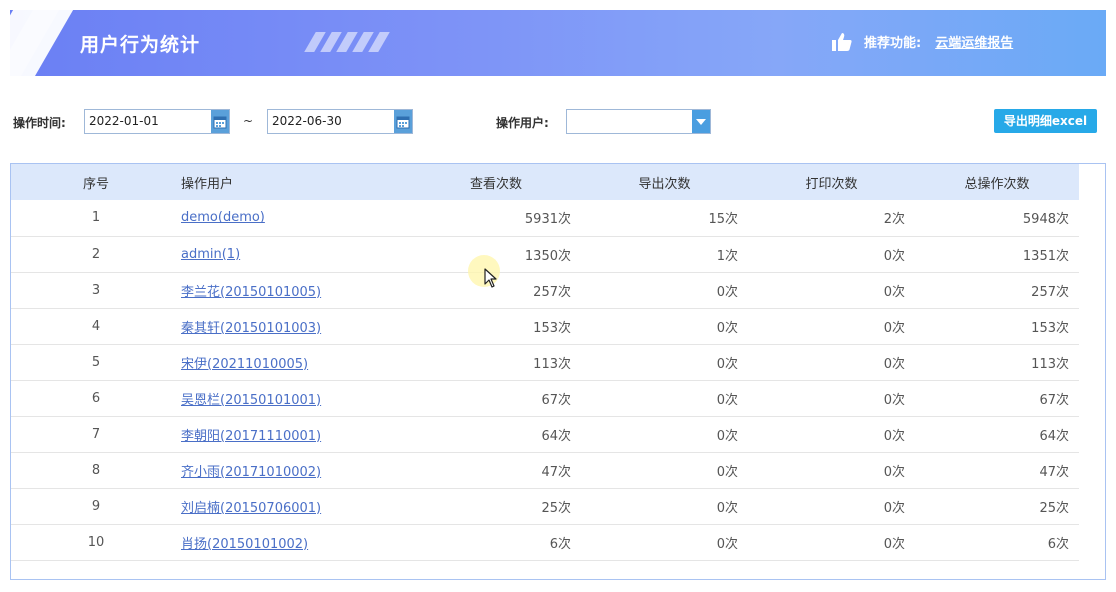  Describe the element at coordinates (556, 508) in the screenshot. I see `view-count-cell: 25次` at that location.